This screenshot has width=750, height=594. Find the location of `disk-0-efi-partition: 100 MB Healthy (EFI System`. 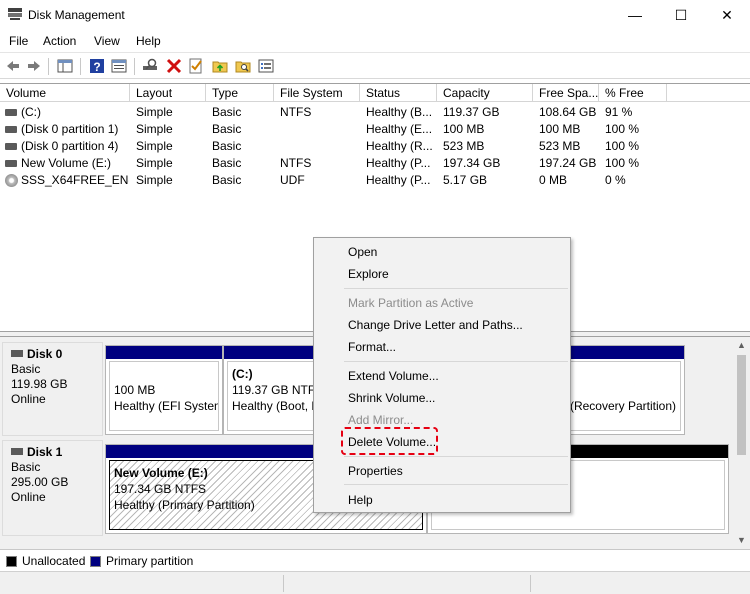

disk-0-efi-partition: 100 MB Healthy (EFI System is located at coordinates (164, 390).